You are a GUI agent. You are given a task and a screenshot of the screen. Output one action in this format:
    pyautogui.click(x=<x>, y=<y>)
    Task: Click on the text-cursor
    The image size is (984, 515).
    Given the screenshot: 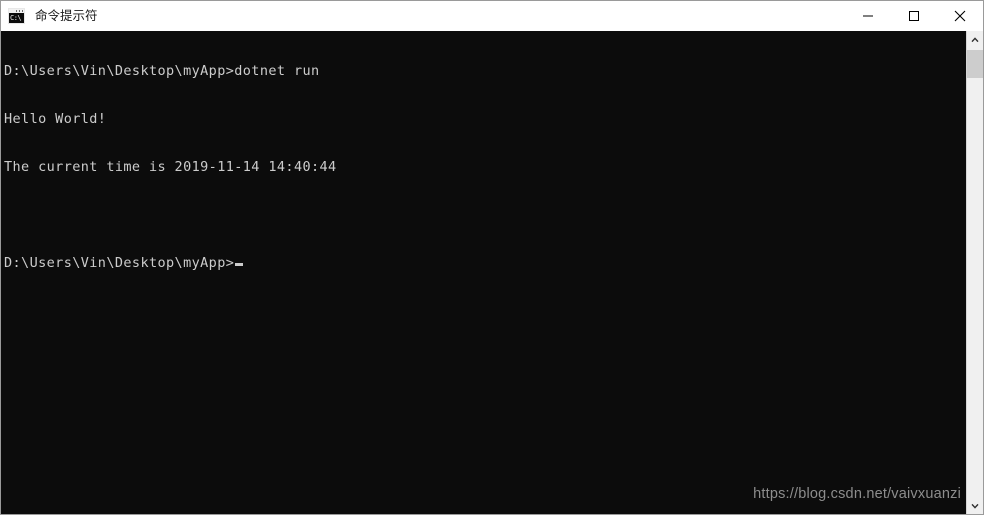 What is the action you would take?
    pyautogui.click(x=239, y=264)
    